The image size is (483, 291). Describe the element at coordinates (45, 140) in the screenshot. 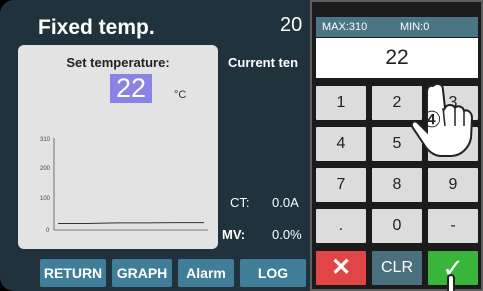

I see `y-tick-label: 310` at that location.